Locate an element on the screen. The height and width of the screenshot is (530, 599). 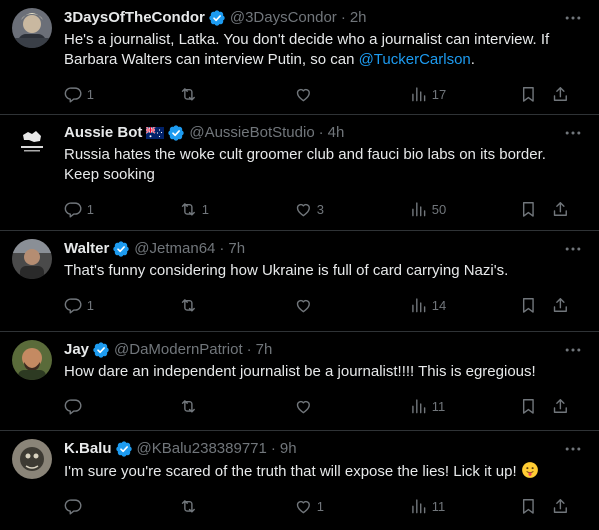
action-bar: 1 17 is located at coordinates (323, 94).